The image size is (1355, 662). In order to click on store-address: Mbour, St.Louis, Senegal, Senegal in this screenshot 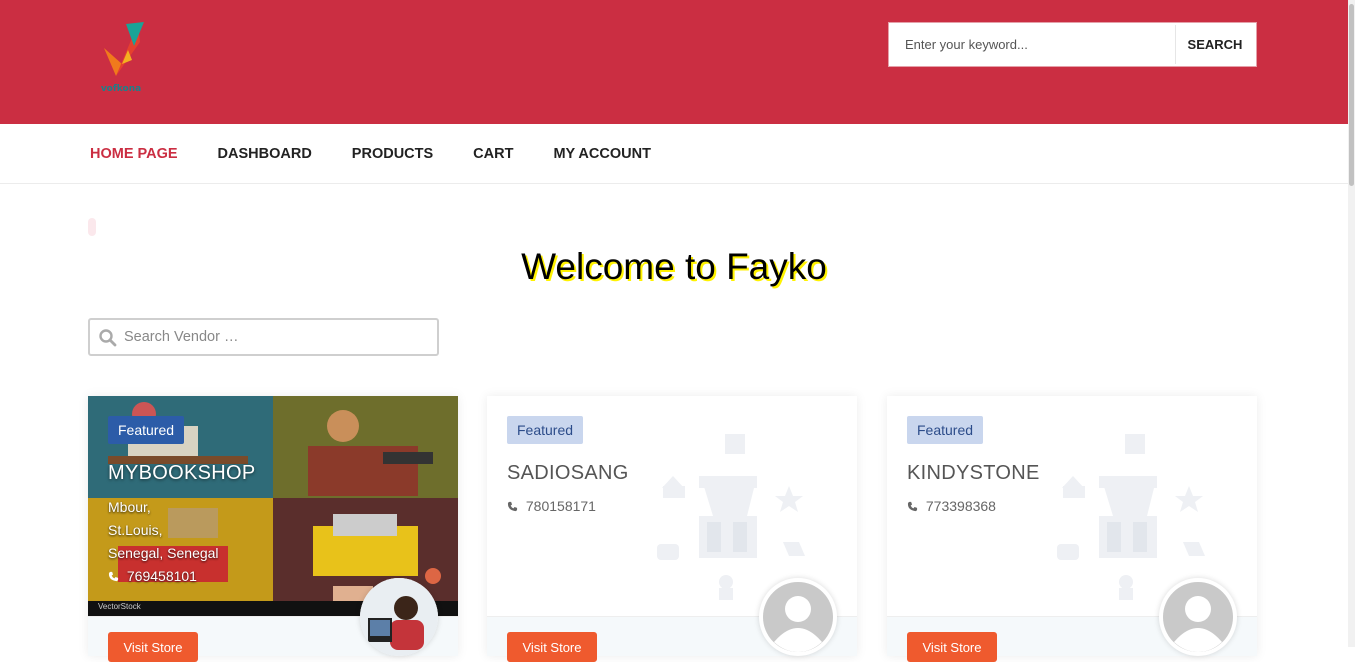, I will do `click(163, 530)`.